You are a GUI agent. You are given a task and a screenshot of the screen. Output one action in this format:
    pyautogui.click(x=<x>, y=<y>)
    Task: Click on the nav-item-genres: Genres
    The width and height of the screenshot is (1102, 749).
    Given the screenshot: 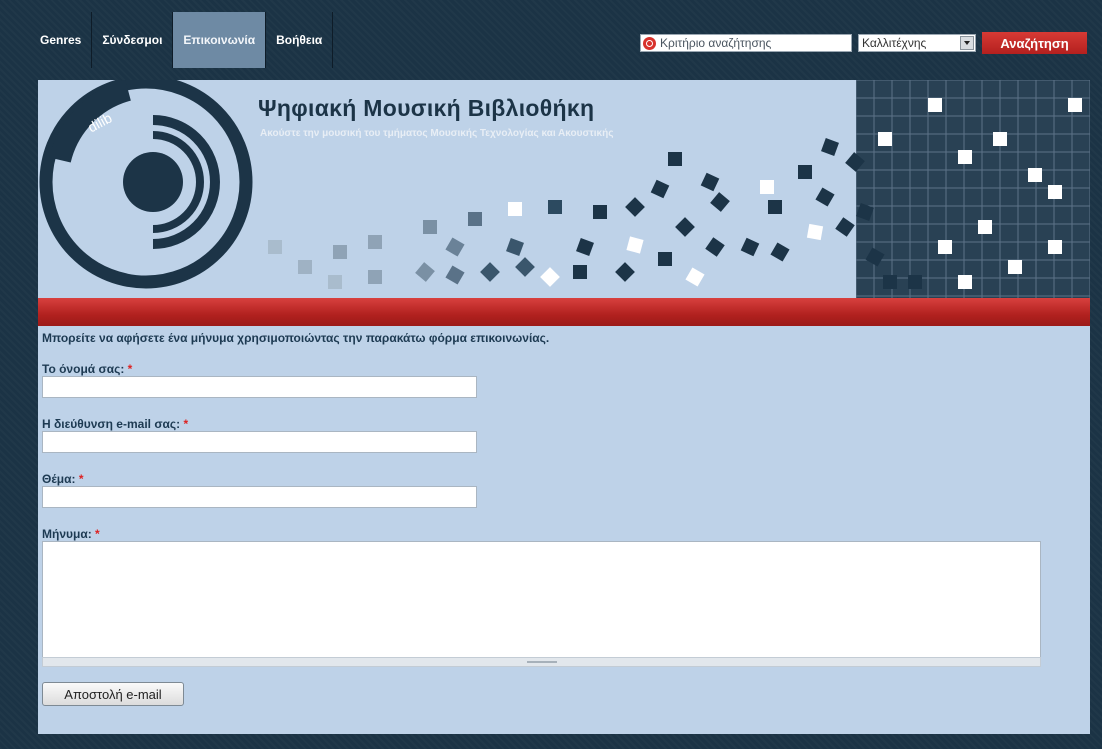 What is the action you would take?
    pyautogui.click(x=61, y=40)
    